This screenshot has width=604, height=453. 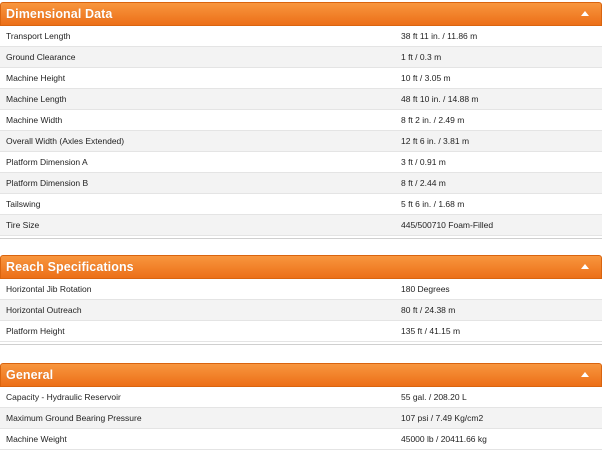 I want to click on spec-value: 8 ft 2 in. / 2.49 m, so click(x=433, y=120).